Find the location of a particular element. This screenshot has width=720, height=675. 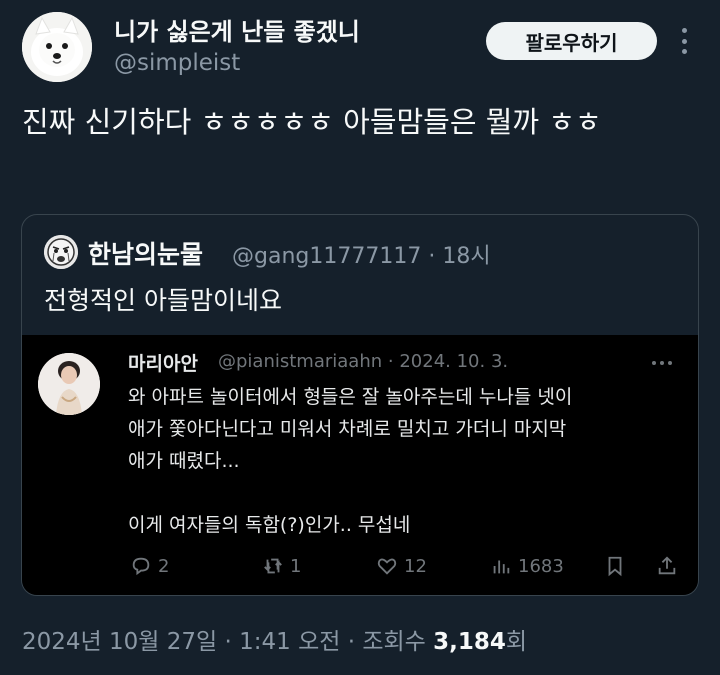

views-label: 조회수 is located at coordinates (394, 642).